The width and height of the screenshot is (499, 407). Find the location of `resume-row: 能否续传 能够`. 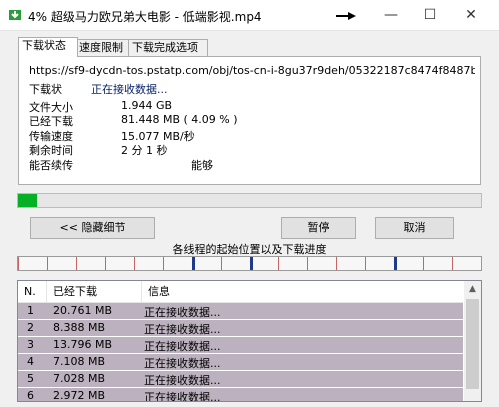

resume-row: 能否续传 能够 is located at coordinates (121, 165).